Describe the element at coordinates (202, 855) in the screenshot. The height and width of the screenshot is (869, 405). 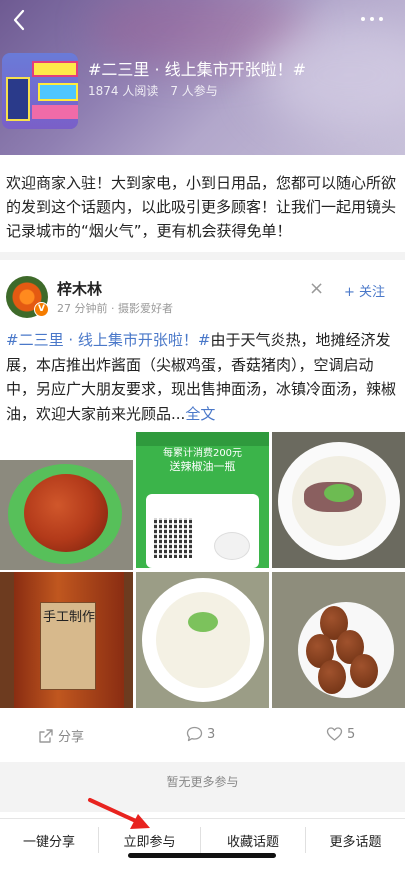
I see `home-indicator` at that location.